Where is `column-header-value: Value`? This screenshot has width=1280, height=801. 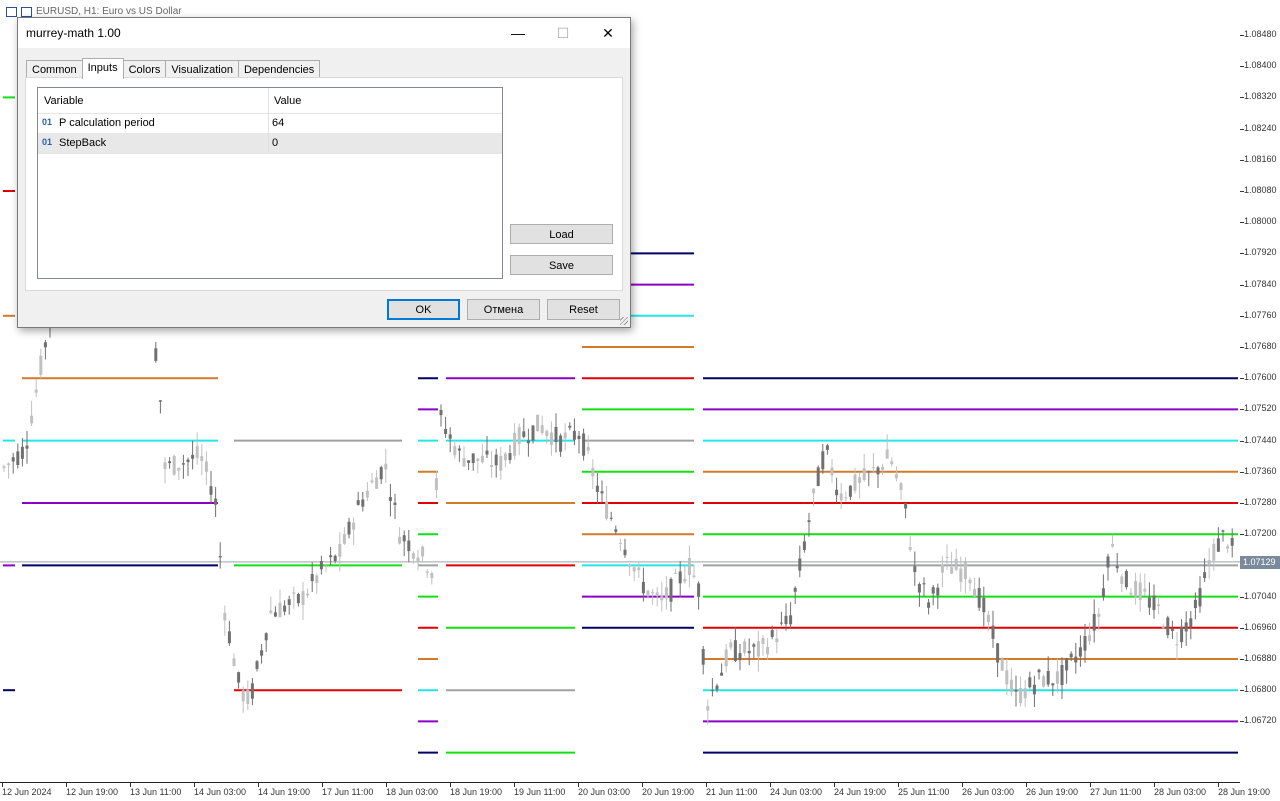
column-header-value: Value is located at coordinates (287, 101).